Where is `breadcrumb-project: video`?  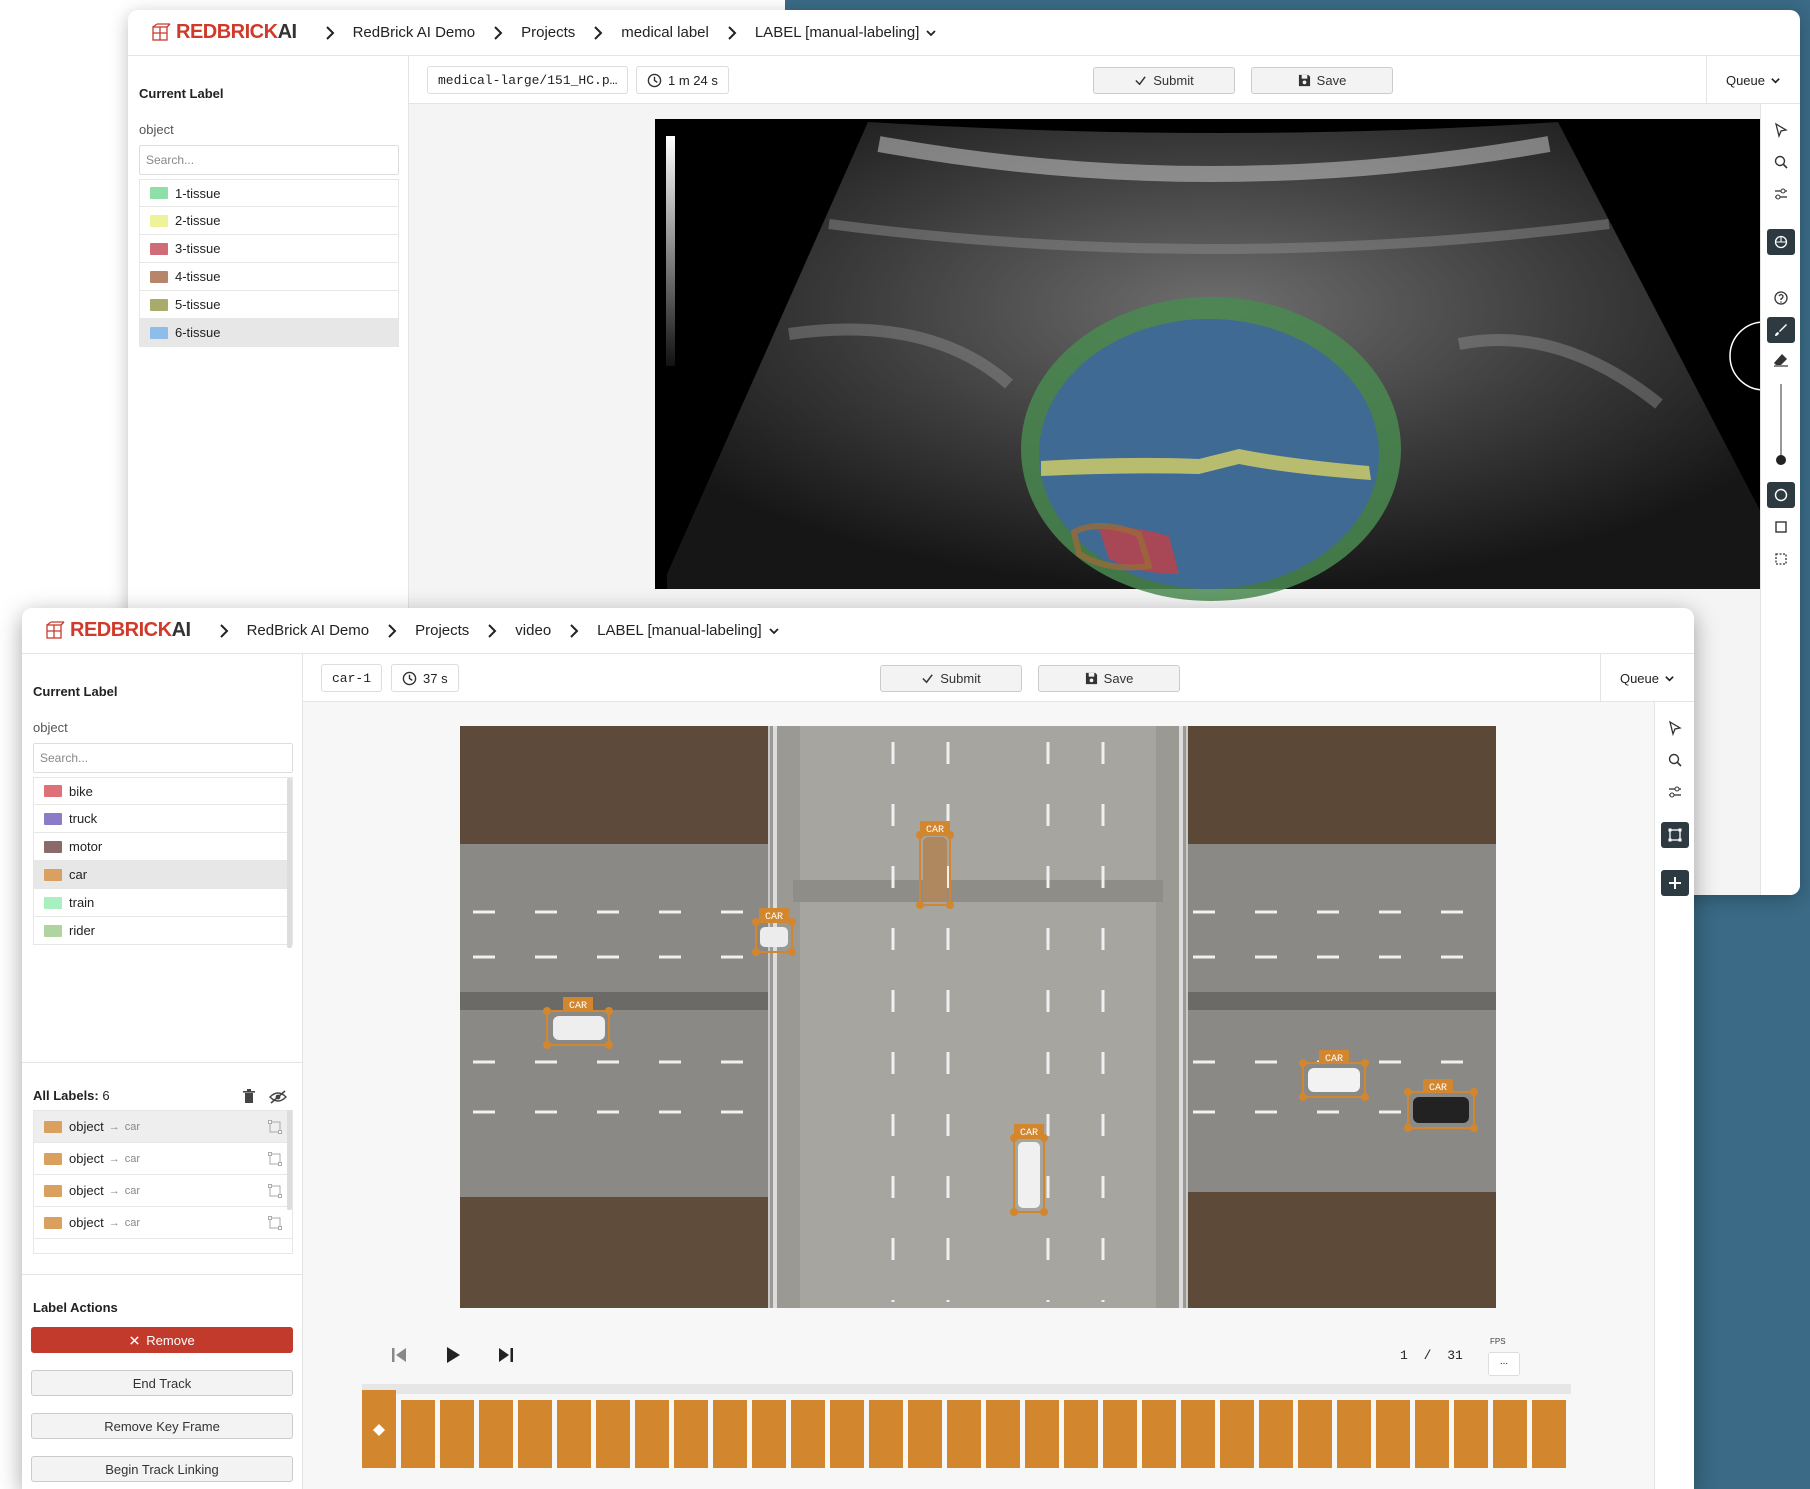 breadcrumb-project: video is located at coordinates (533, 630).